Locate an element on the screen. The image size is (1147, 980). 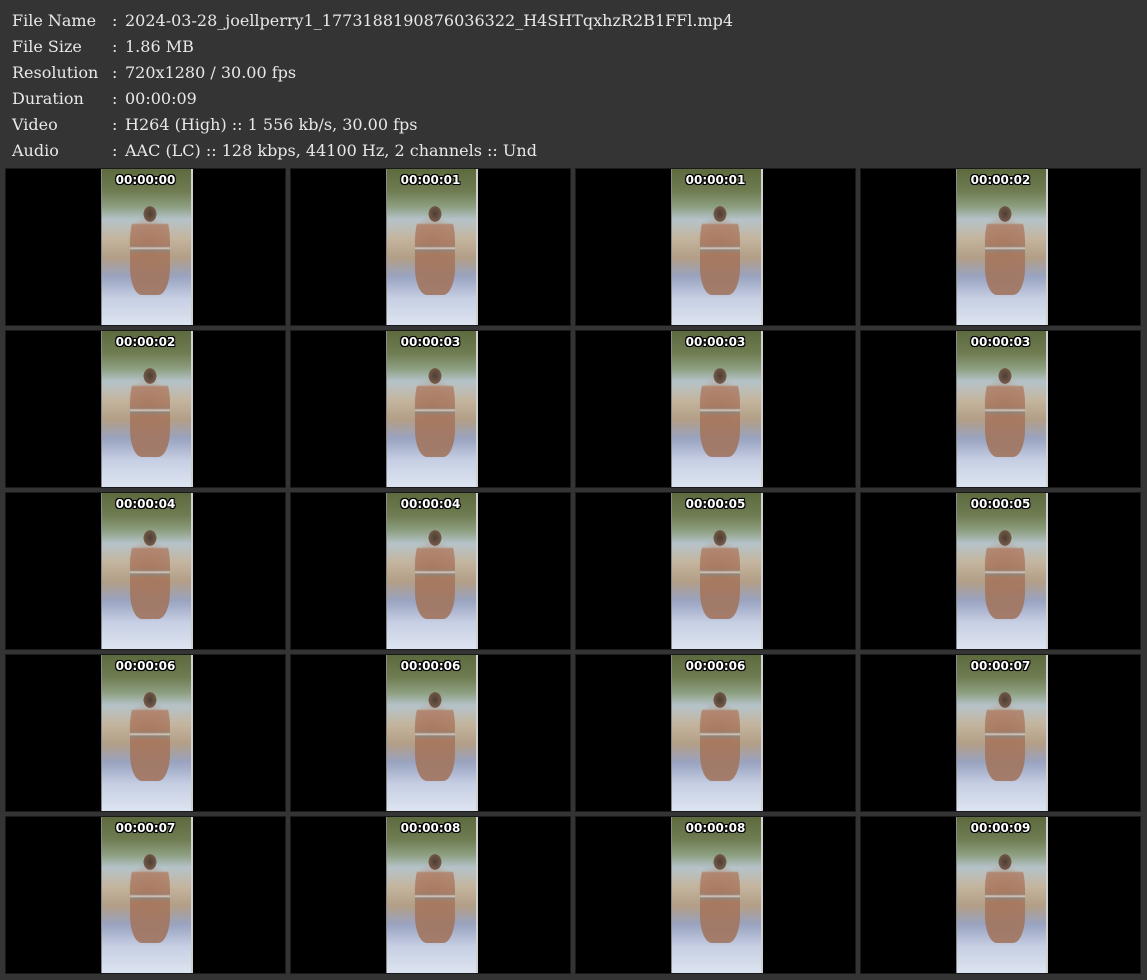
info-label: File Size is located at coordinates (47, 46).